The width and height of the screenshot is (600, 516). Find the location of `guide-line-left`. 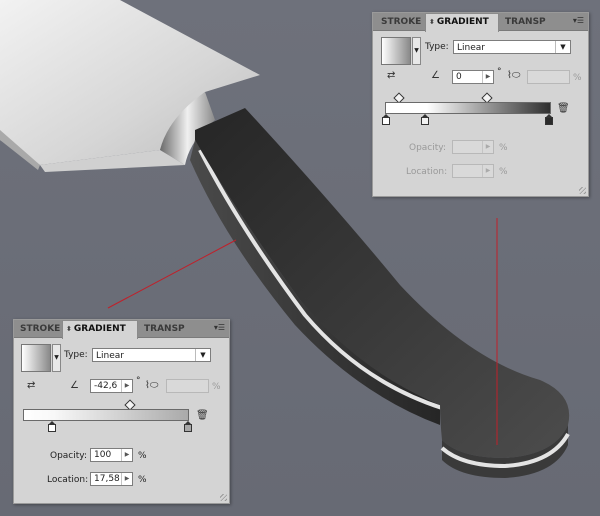

guide-line-left is located at coordinates (172, 274).